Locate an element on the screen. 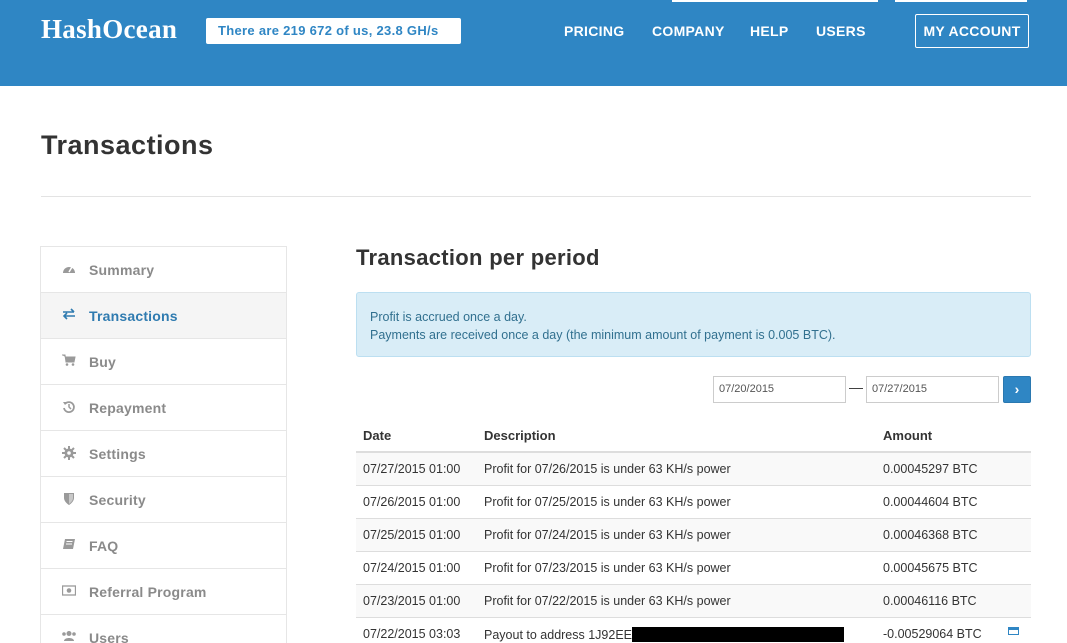 Image resolution: width=1067 pixels, height=643 pixels. column-header-date: Date is located at coordinates (377, 435).